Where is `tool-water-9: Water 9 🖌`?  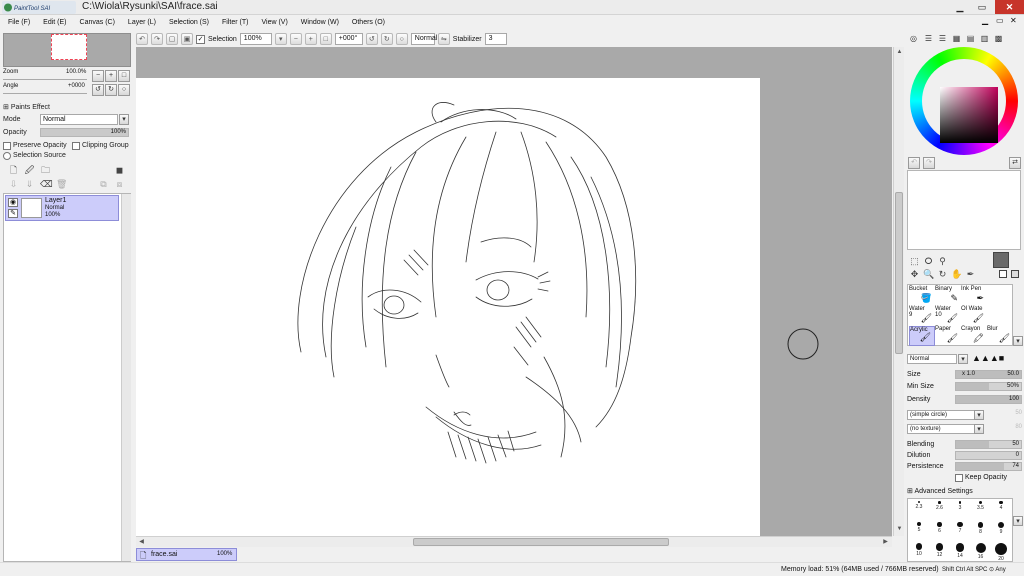 tool-water-9: Water 9 🖌 is located at coordinates (922, 316).